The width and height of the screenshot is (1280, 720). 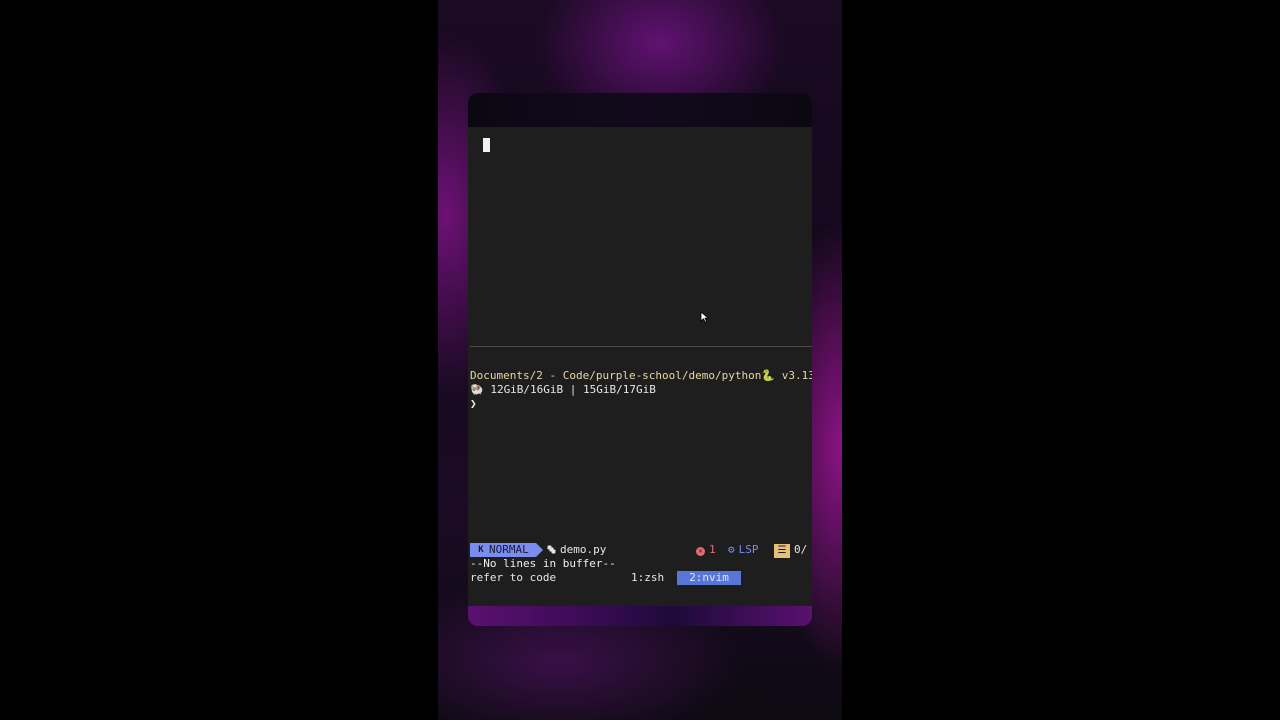 What do you see at coordinates (709, 578) in the screenshot?
I see `tmux-window-nvim: 2:nvim` at bounding box center [709, 578].